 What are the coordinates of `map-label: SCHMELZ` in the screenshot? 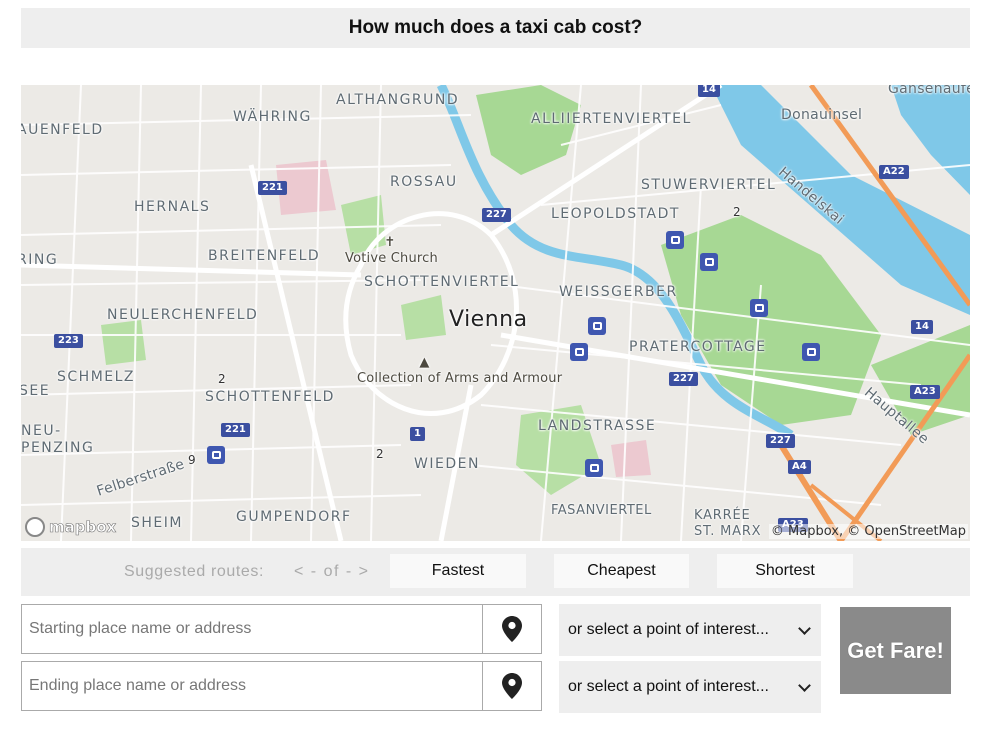 It's located at (96, 377).